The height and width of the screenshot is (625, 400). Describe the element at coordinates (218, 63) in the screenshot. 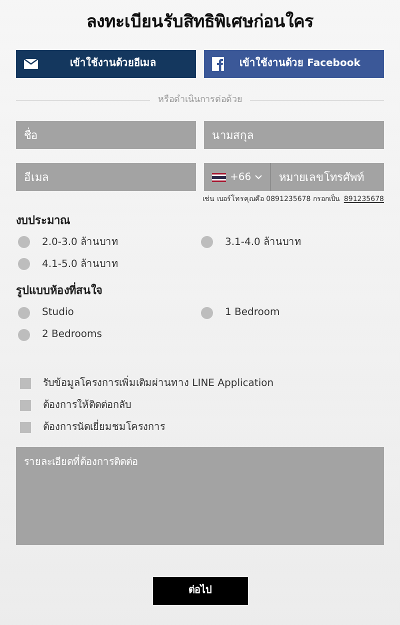

I see `facebook-icon` at that location.